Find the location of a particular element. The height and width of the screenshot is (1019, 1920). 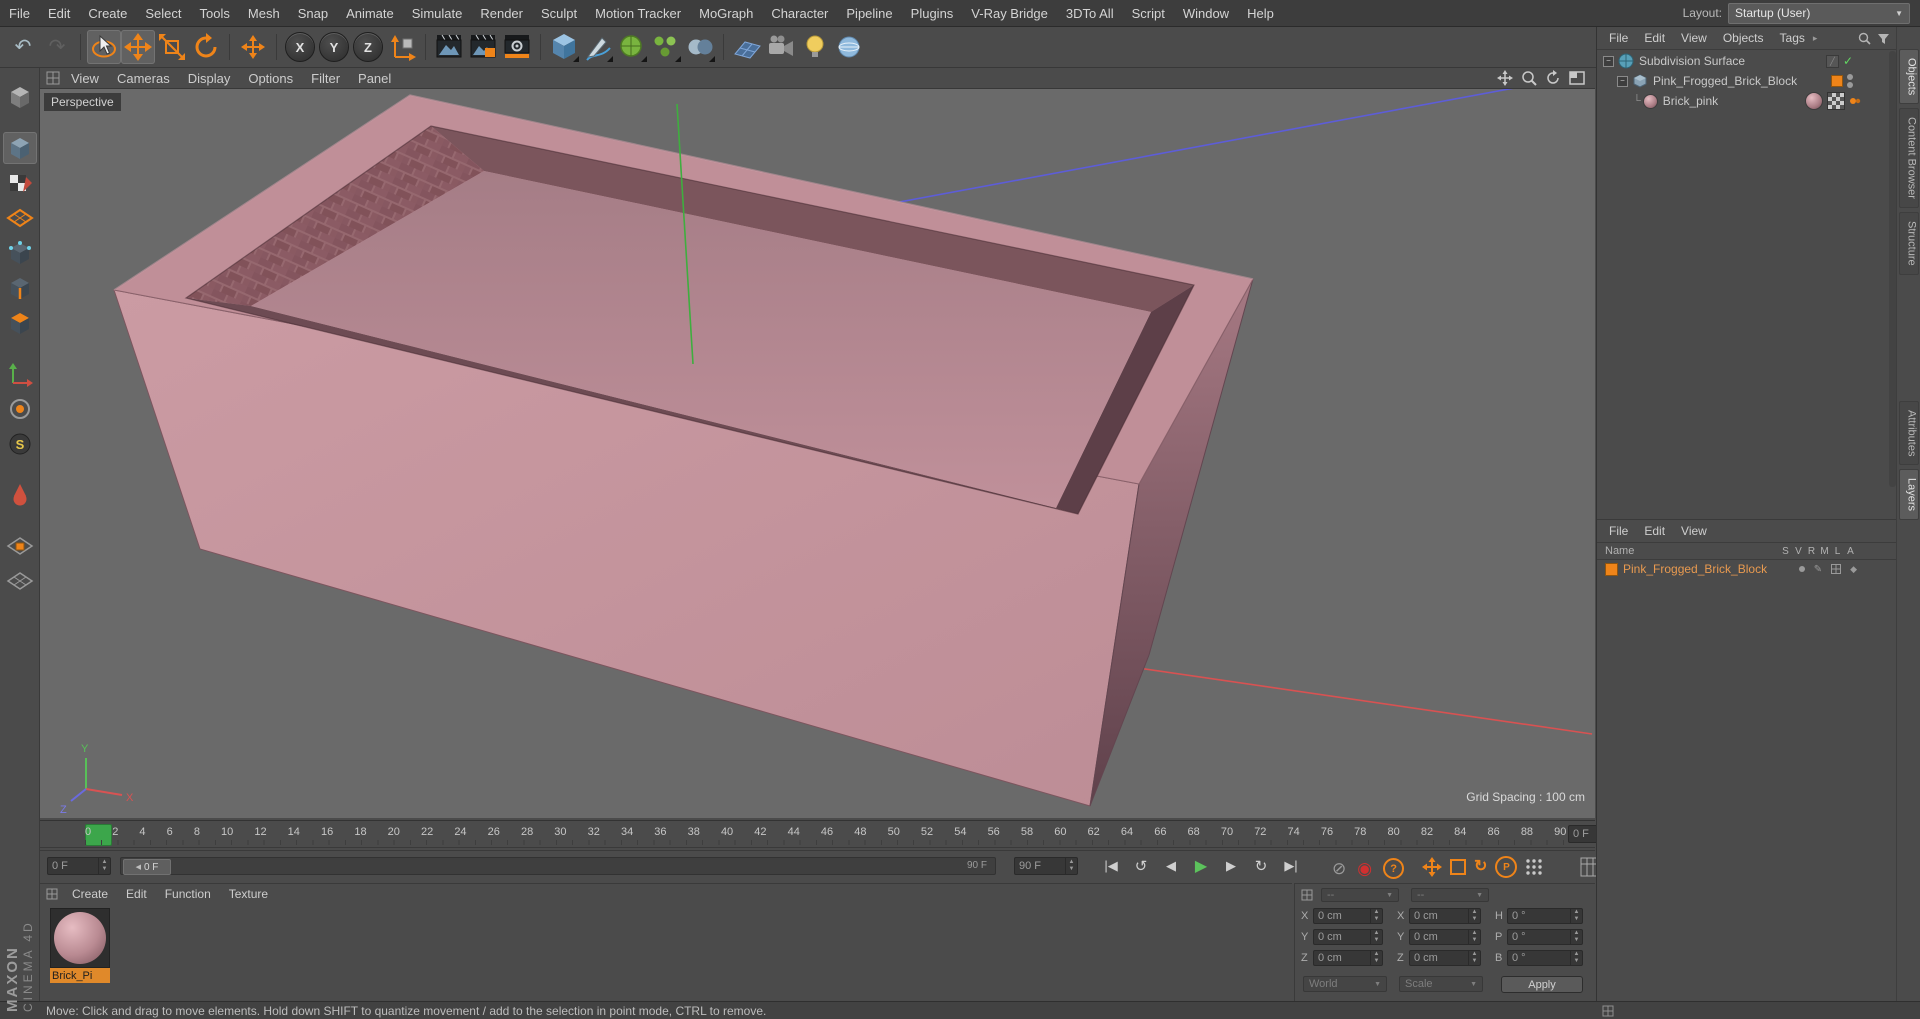

position-x-field: 0 cm ▲ ▼ is located at coordinates (1348, 916).